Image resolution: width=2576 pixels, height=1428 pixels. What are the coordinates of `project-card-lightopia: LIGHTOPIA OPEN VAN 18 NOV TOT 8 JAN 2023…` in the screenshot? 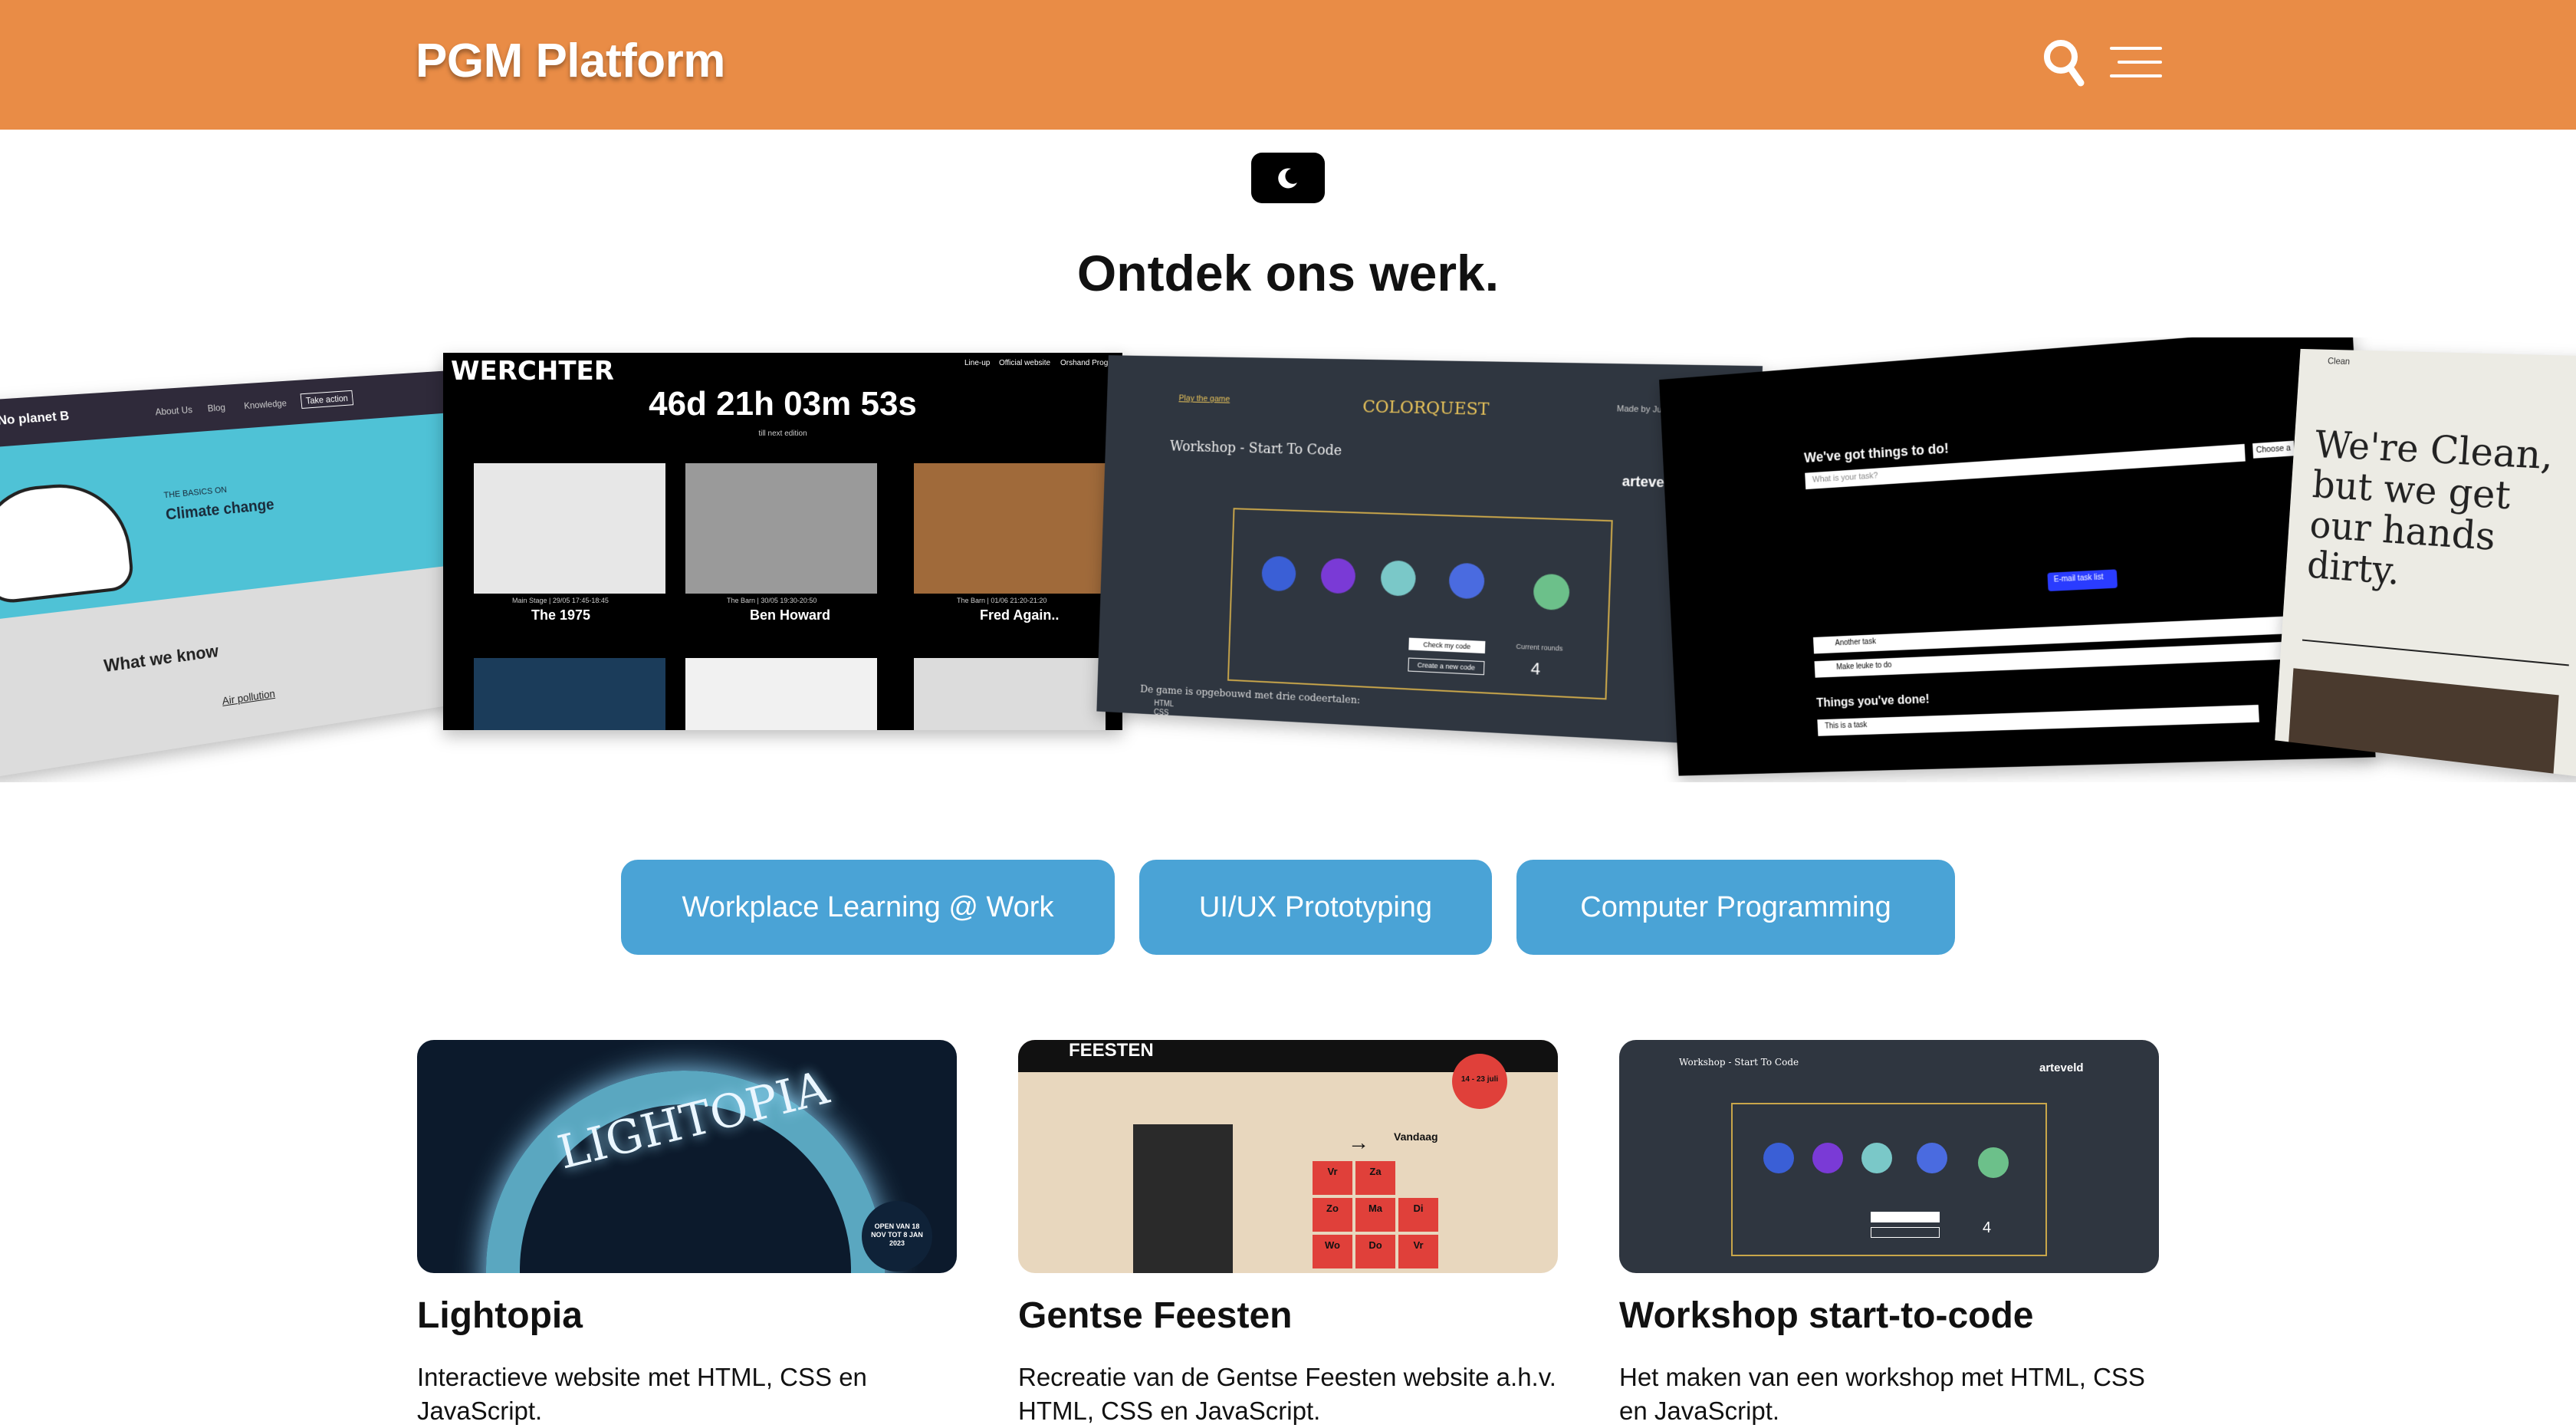 It's located at (687, 1232).